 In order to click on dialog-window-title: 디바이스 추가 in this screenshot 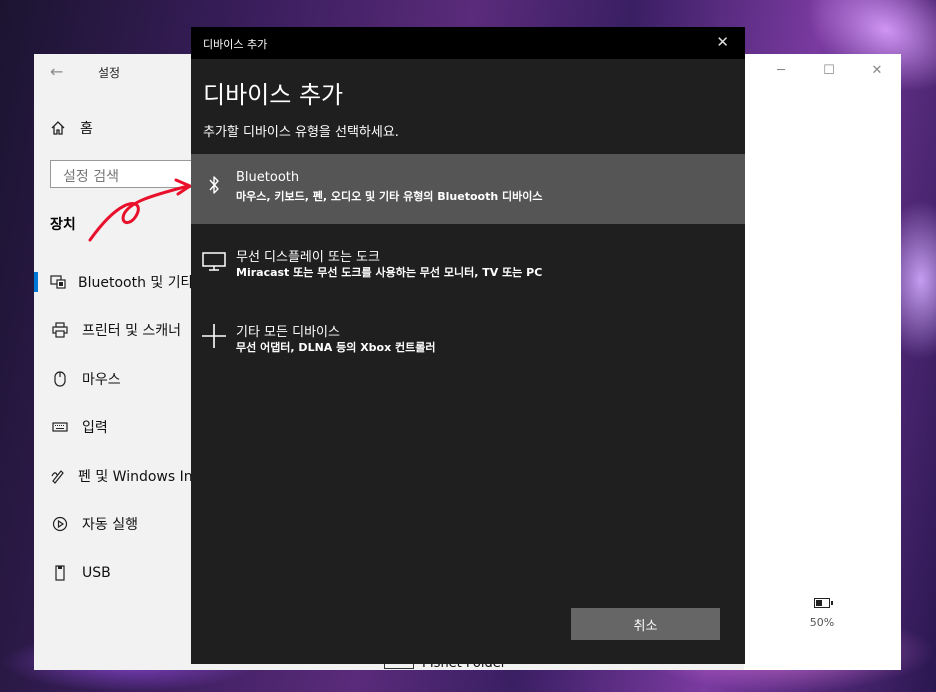, I will do `click(235, 44)`.